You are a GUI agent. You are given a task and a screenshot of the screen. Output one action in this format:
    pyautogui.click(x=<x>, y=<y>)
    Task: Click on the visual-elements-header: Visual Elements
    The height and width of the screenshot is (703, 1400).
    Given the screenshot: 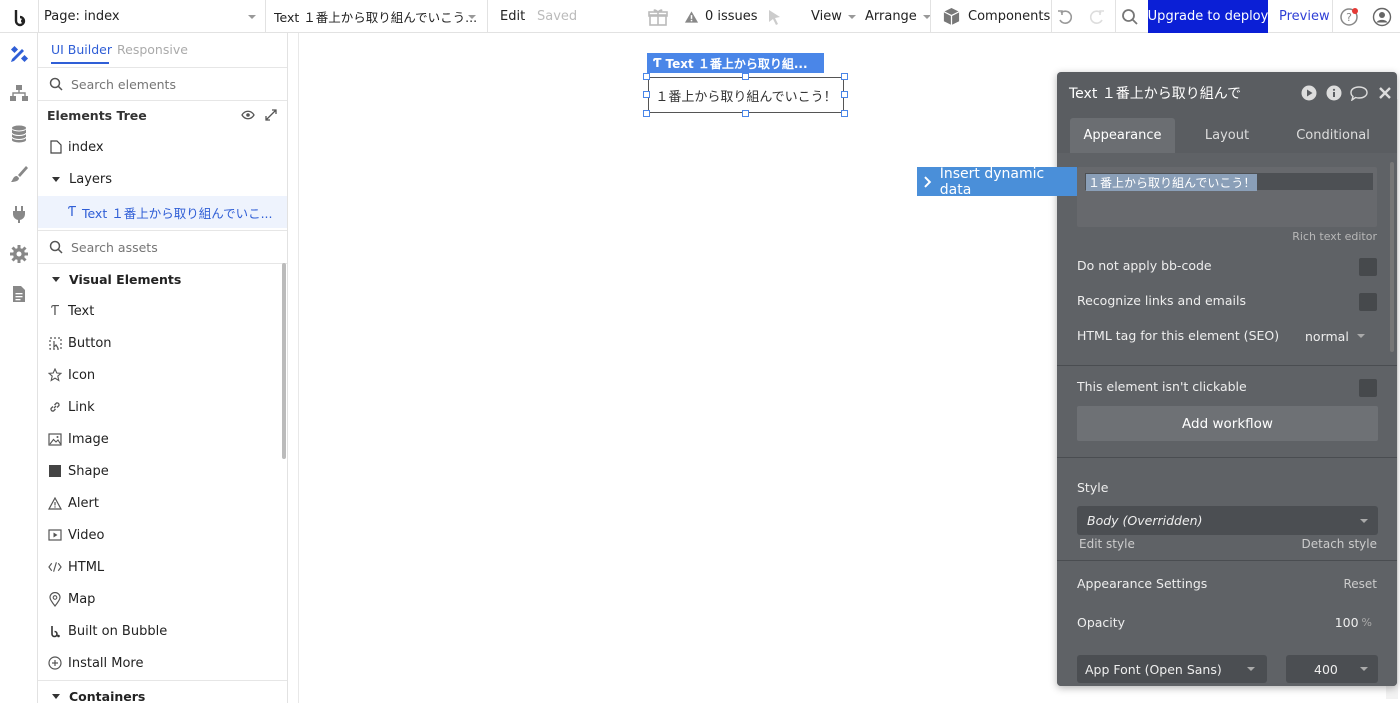 What is the action you would take?
    pyautogui.click(x=162, y=279)
    